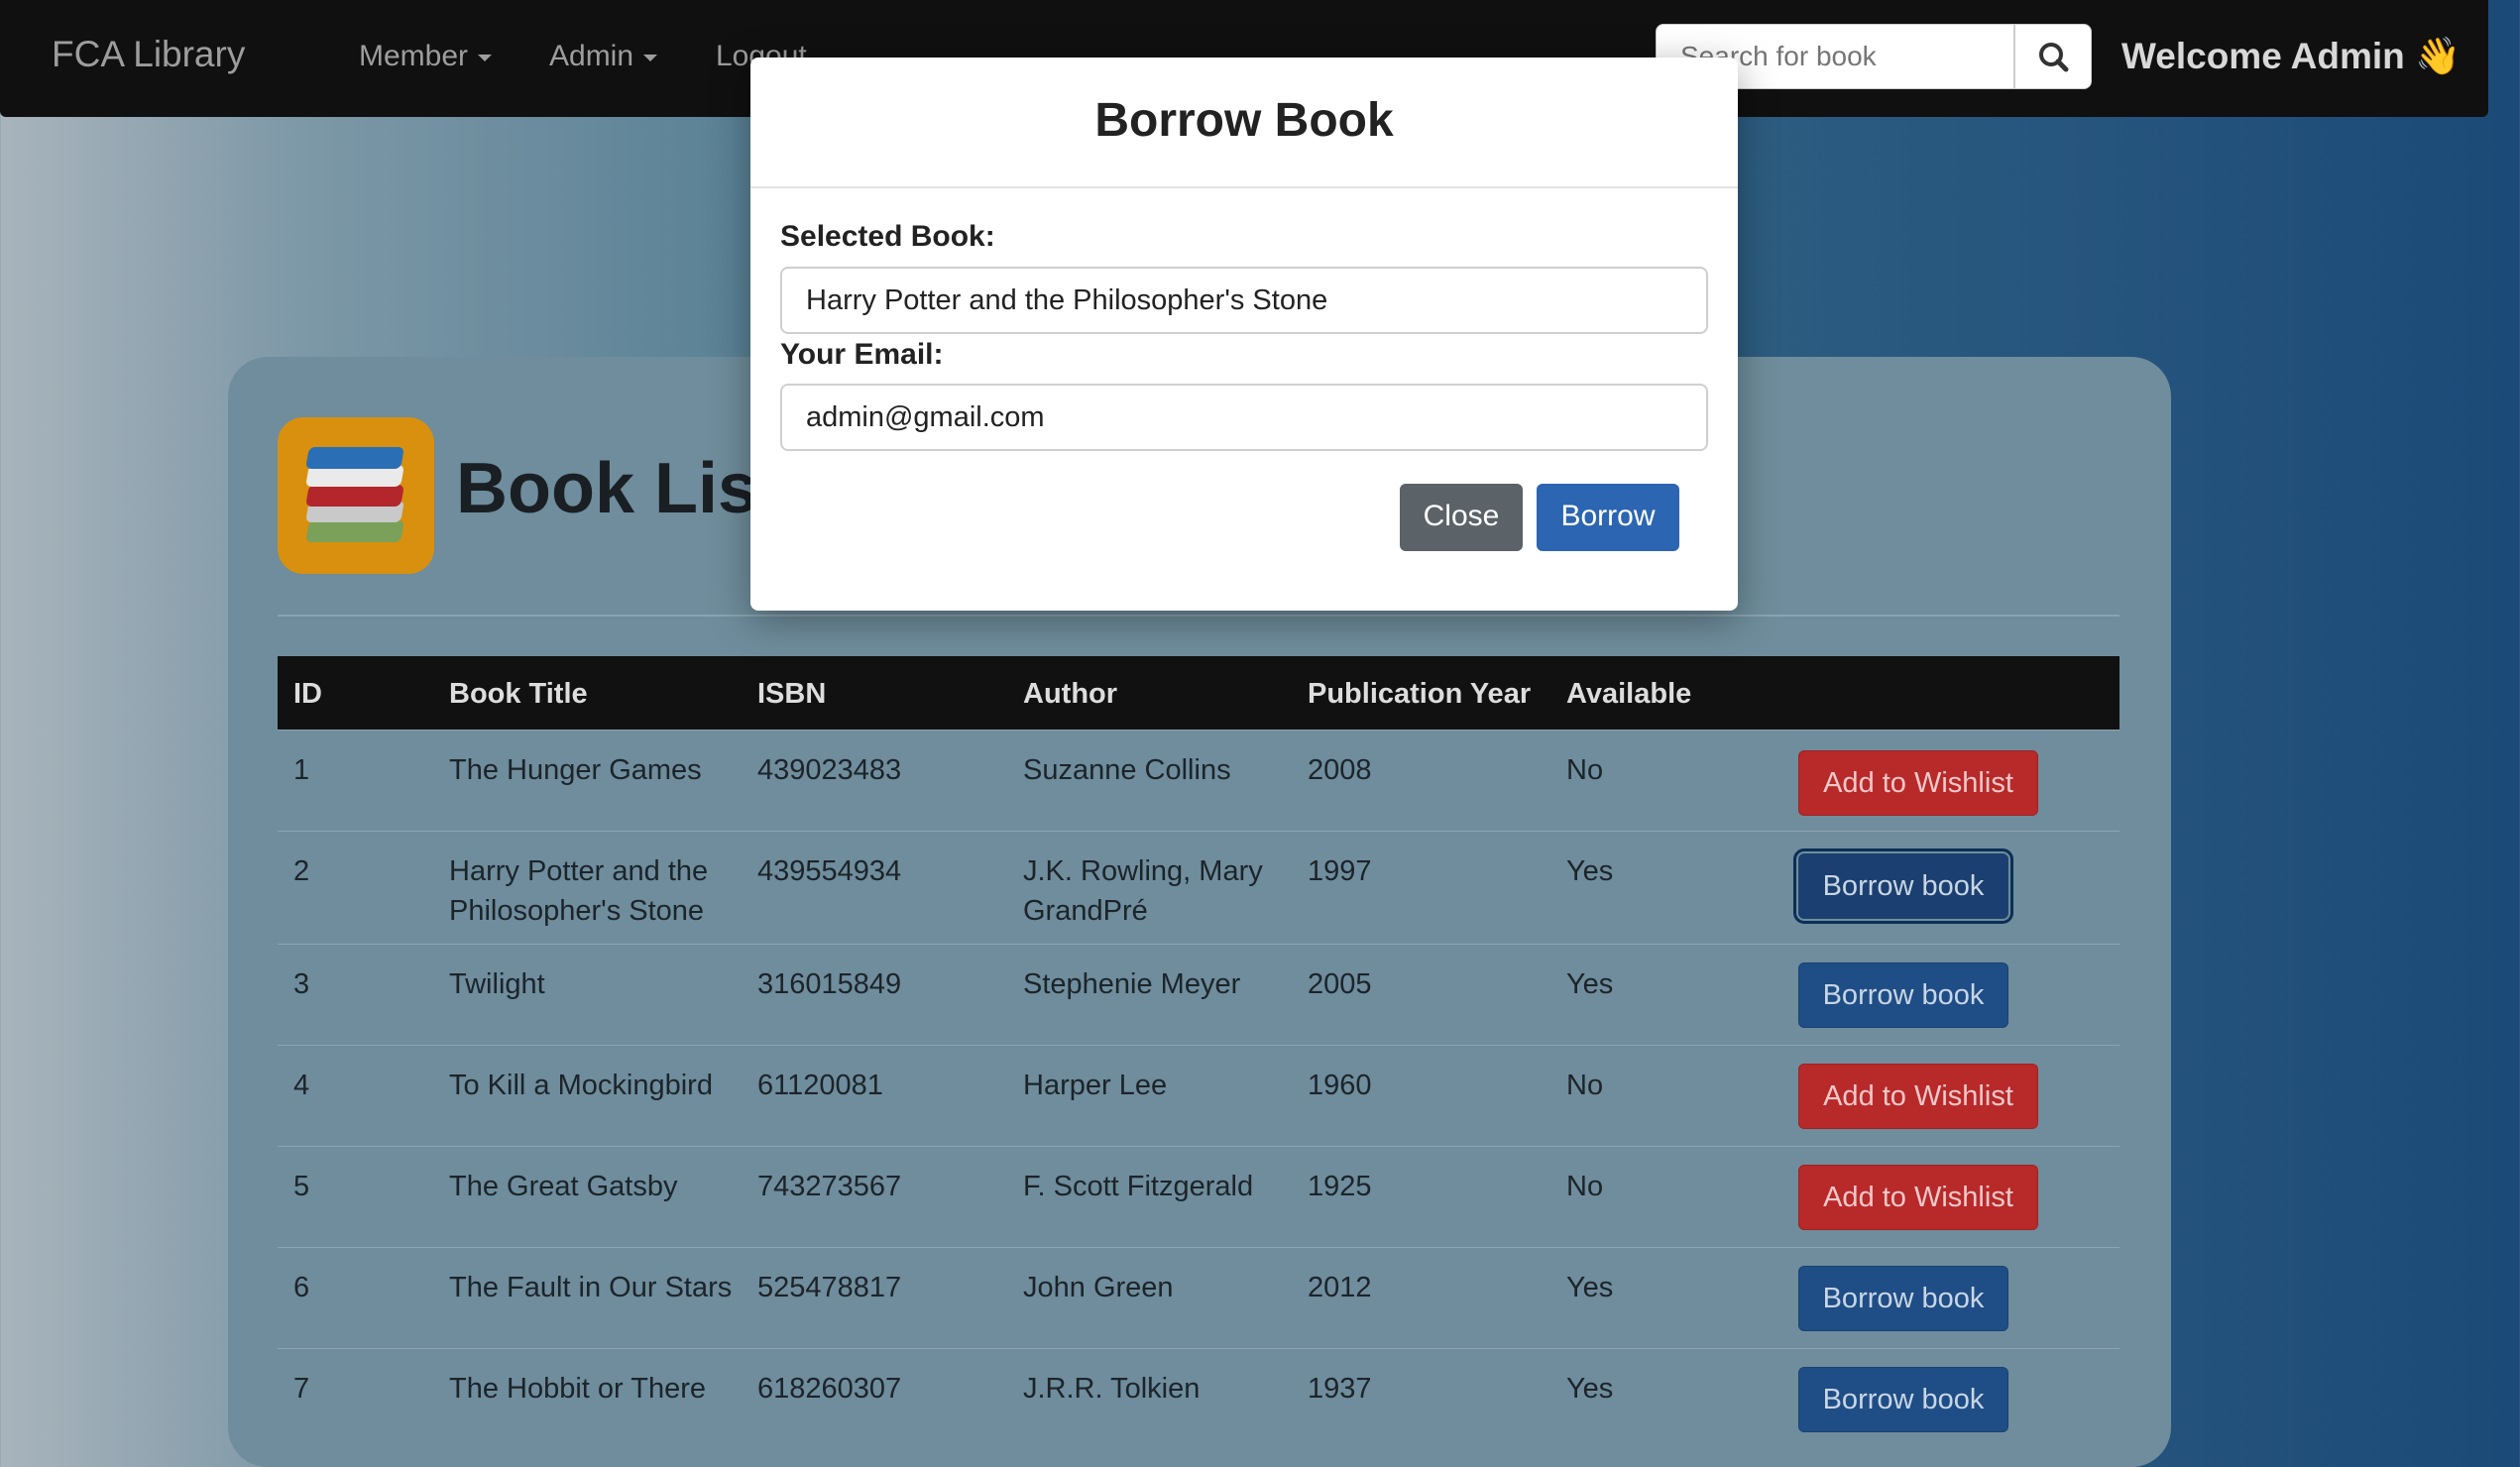 This screenshot has width=2520, height=1467. What do you see at coordinates (356, 496) in the screenshot?
I see `books-logo-icon` at bounding box center [356, 496].